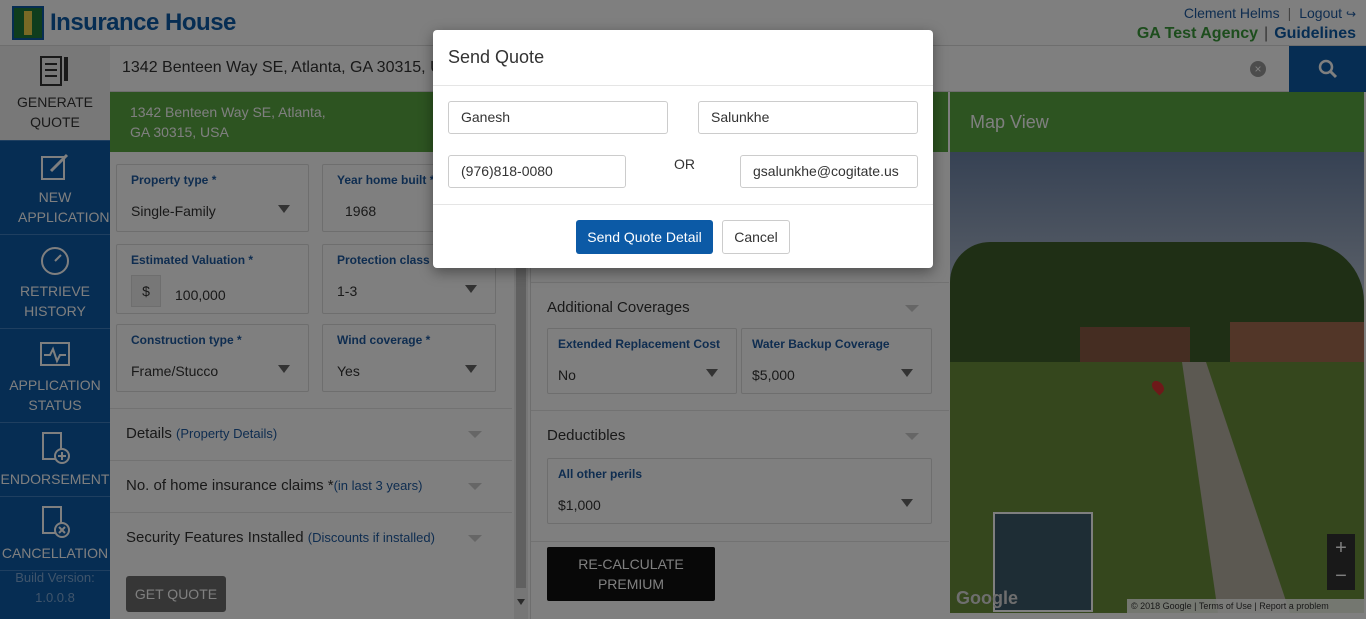 This screenshot has height=619, width=1366. I want to click on or-label: OR, so click(684, 164).